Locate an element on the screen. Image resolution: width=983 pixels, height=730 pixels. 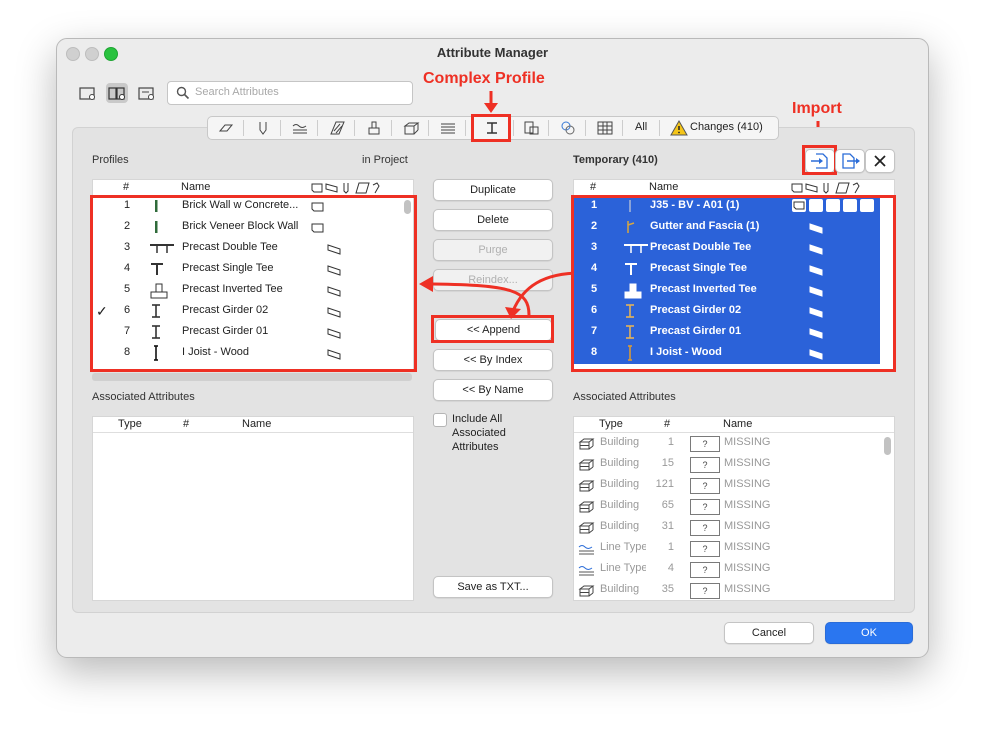
include-all-checkbox is located at coordinates (440, 420).